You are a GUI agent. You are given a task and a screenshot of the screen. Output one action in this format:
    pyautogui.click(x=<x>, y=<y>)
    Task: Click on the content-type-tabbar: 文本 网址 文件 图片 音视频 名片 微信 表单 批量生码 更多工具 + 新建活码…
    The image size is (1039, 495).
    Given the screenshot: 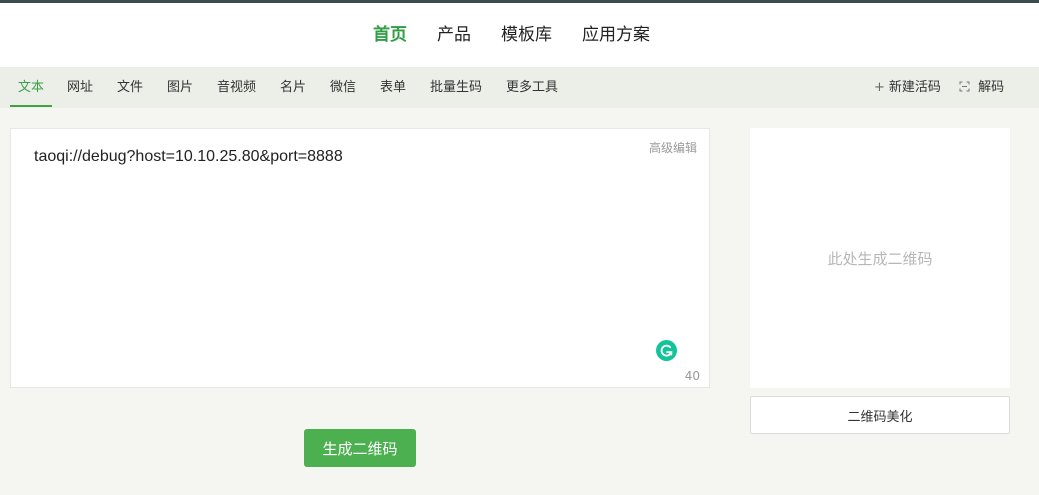 What is the action you would take?
    pyautogui.click(x=519, y=87)
    